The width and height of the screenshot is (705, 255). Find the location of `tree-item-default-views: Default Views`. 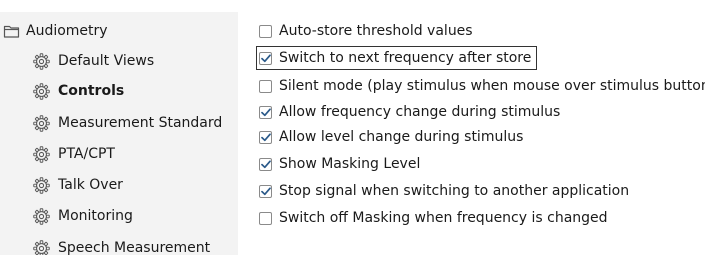

tree-item-default-views: Default Views is located at coordinates (135, 61).